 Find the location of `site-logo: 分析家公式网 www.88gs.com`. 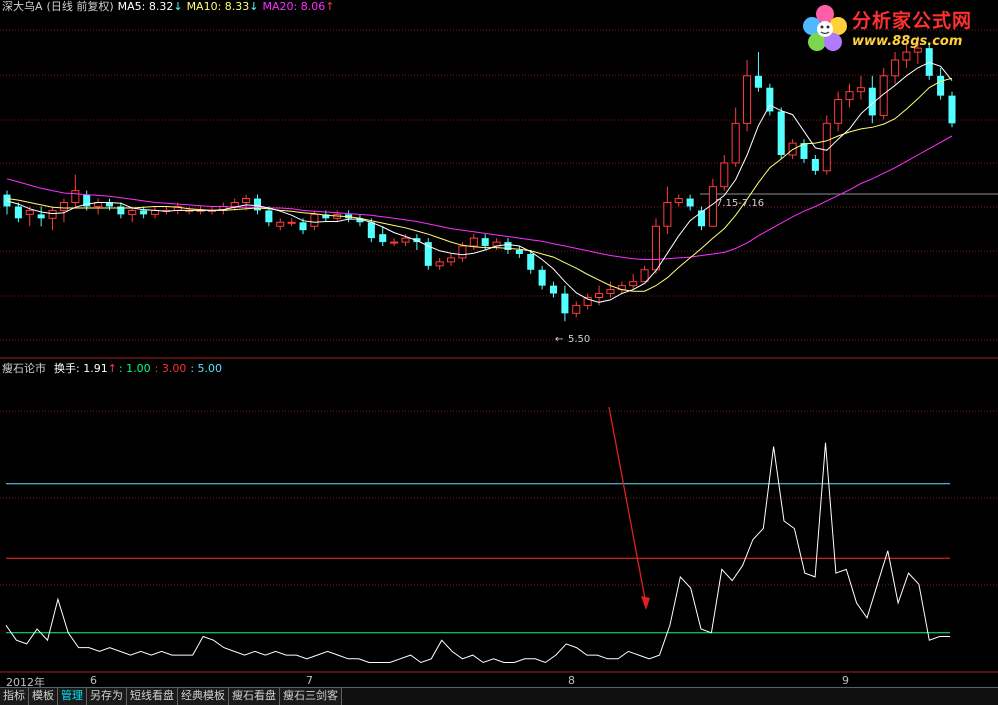

site-logo: 分析家公式网 www.88gs.com is located at coordinates (898, 29).